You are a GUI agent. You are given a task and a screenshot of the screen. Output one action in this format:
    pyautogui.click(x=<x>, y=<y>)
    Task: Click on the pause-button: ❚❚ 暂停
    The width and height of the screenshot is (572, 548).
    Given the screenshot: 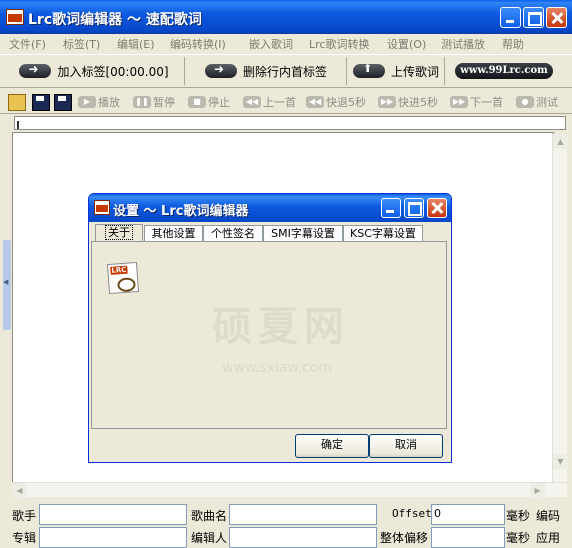 What is the action you would take?
    pyautogui.click(x=154, y=102)
    